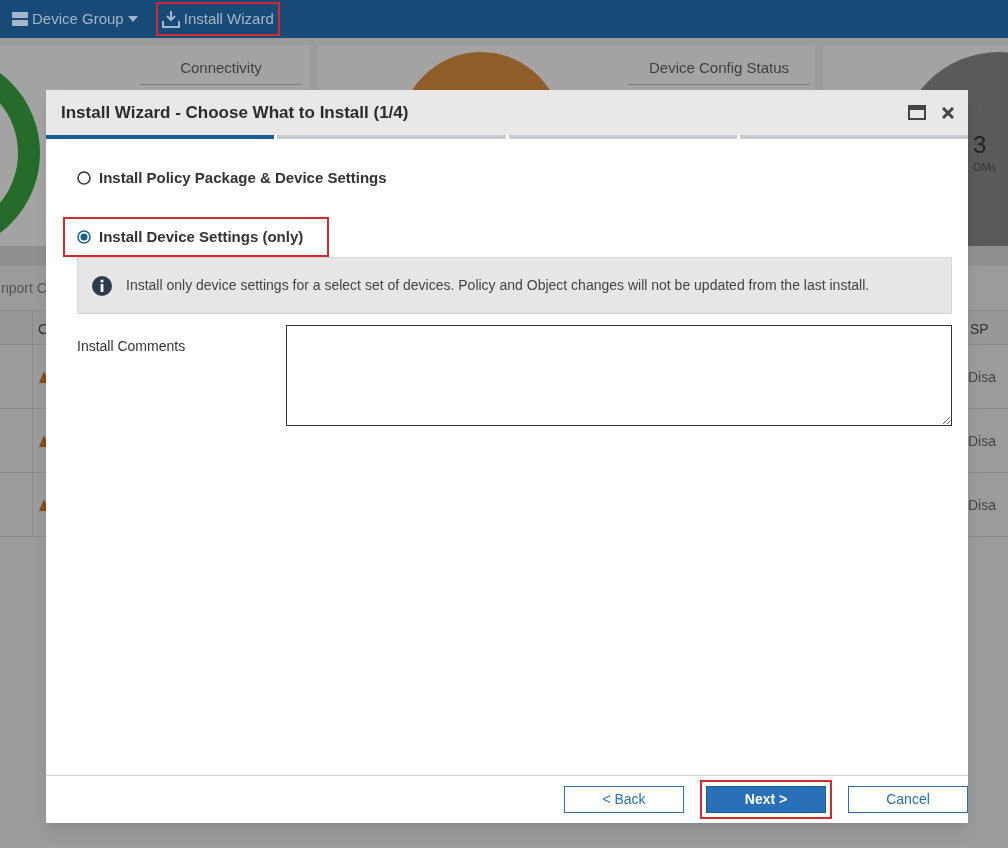  I want to click on info-icon, so click(102, 285).